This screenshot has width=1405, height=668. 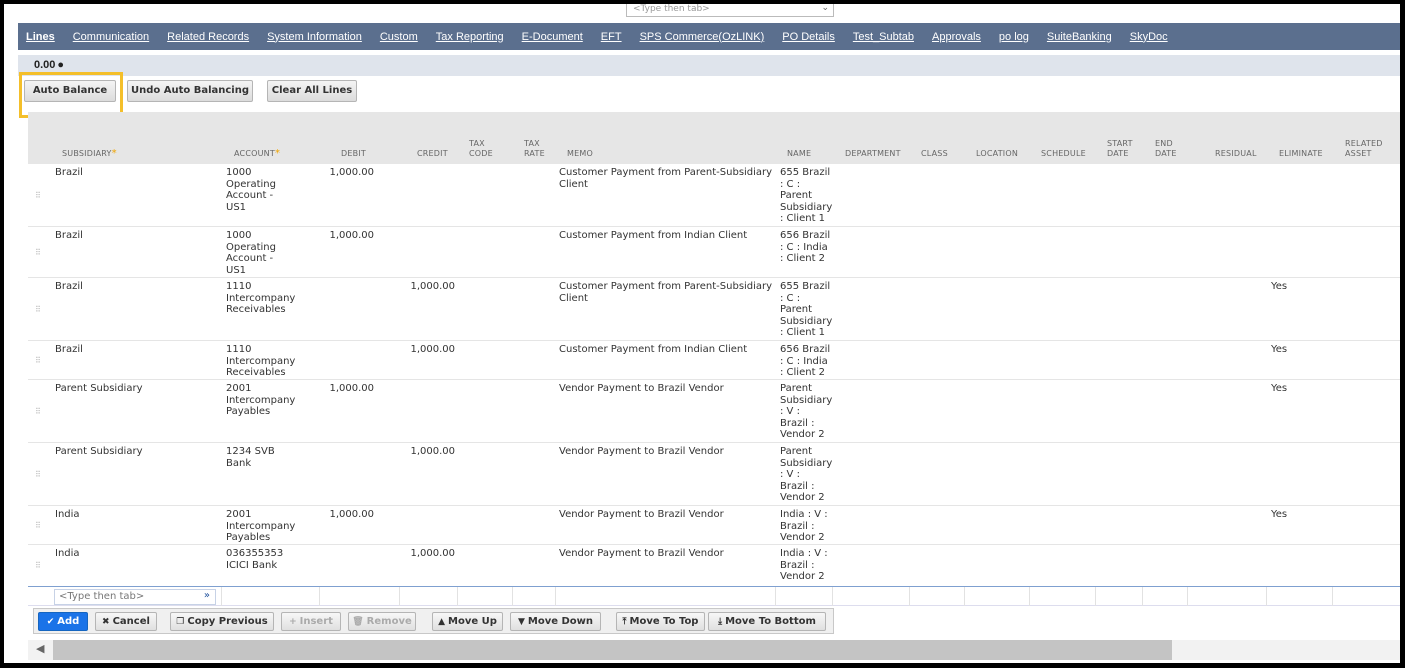 I want to click on tab-related-records: Related Records, so click(x=208, y=37).